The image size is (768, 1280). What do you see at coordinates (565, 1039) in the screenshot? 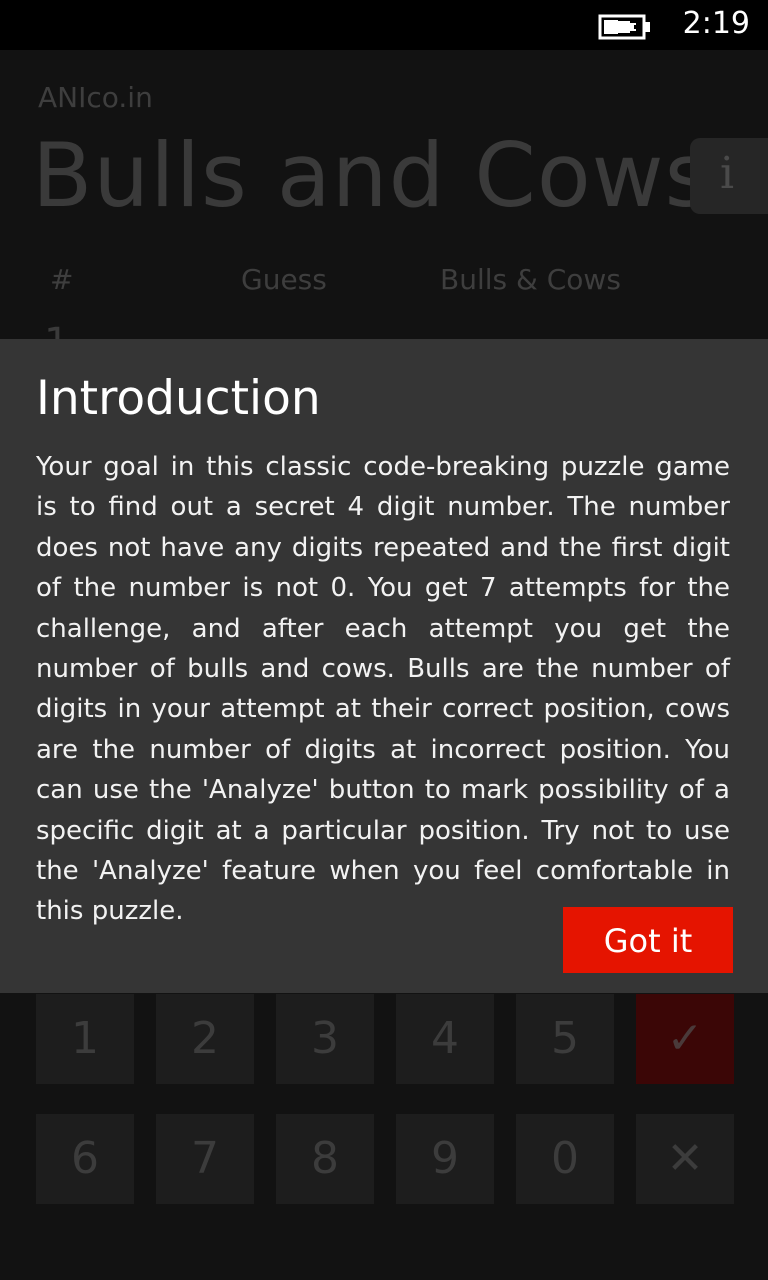
I see `key-5: 5` at bounding box center [565, 1039].